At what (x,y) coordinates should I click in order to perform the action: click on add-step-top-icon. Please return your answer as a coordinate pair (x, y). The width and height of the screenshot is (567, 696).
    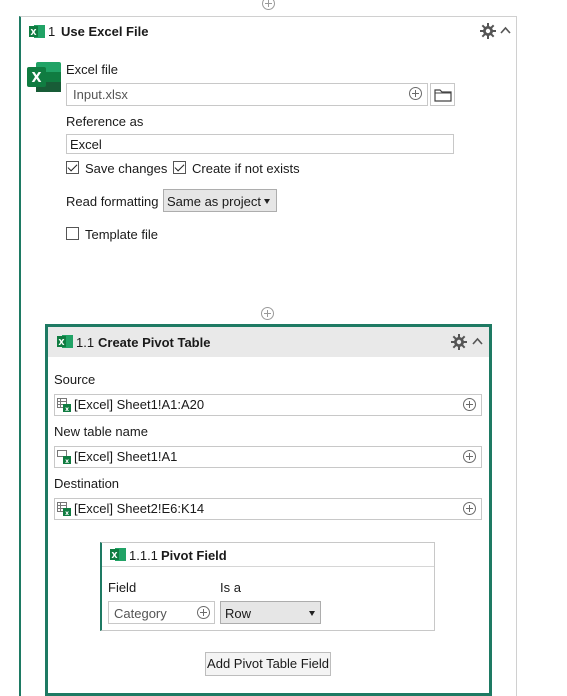
    Looking at the image, I should click on (268, 5).